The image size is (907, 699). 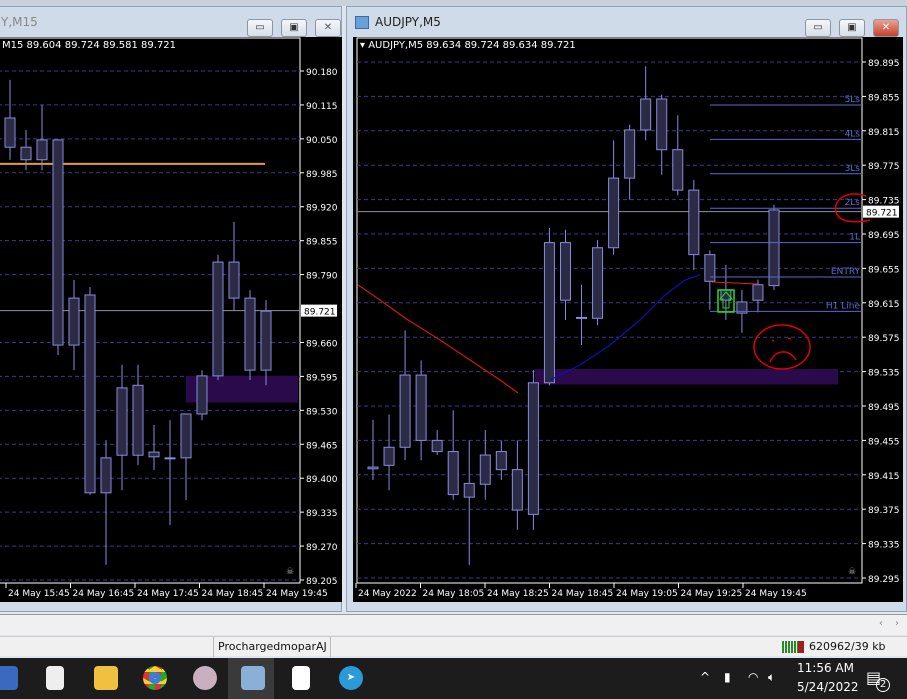 What do you see at coordinates (846, 272) in the screenshot?
I see `level-label: ENTRY` at bounding box center [846, 272].